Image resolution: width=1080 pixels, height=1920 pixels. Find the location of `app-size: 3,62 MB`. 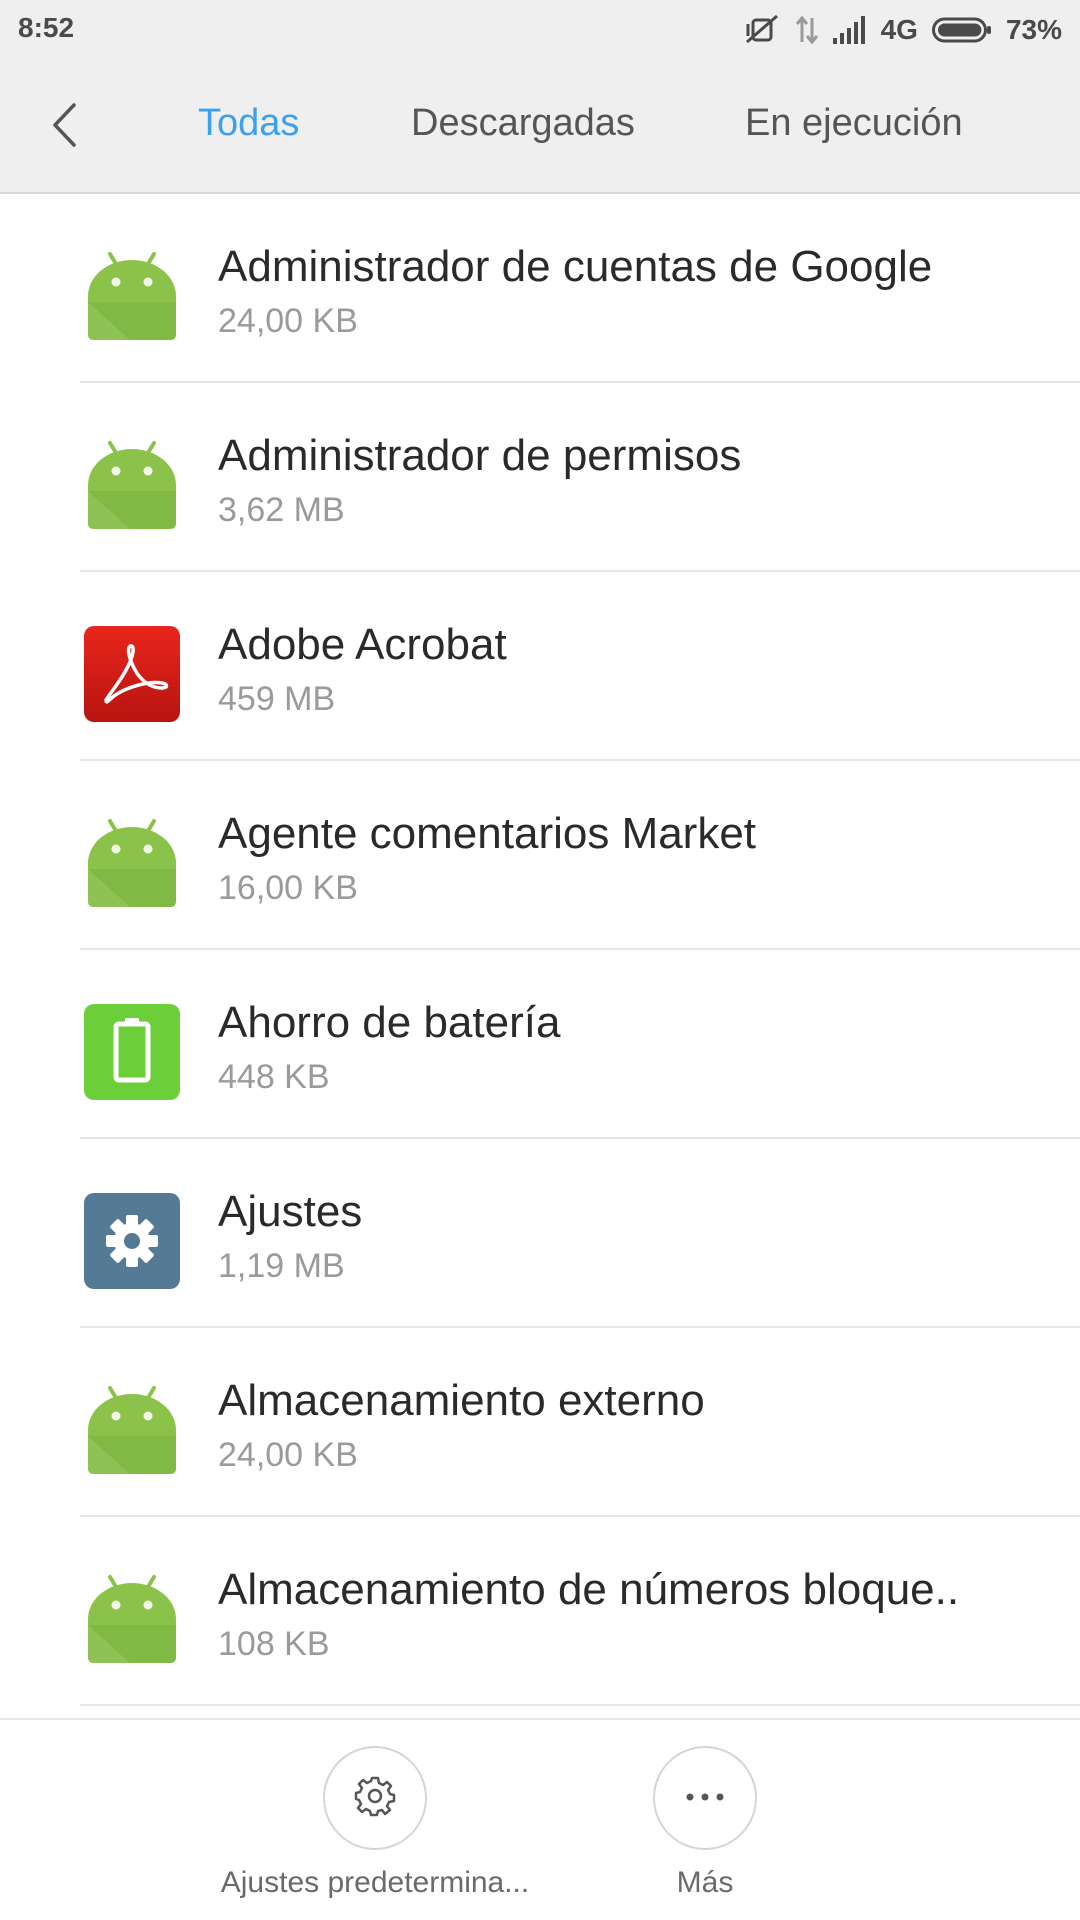

app-size: 3,62 MB is located at coordinates (281, 510).